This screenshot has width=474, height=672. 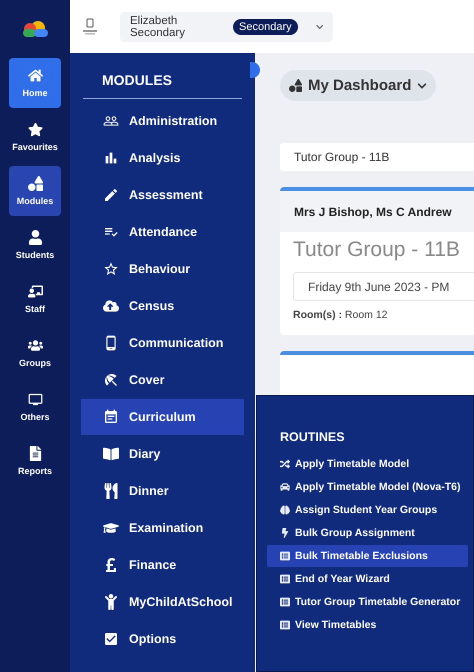 I want to click on shuffle-icon, so click(x=285, y=464).